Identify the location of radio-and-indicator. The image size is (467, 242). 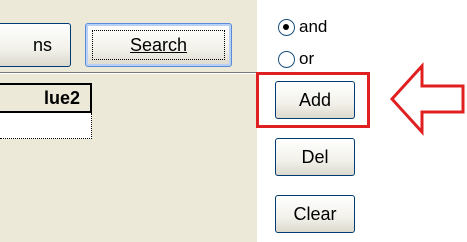
(286, 27).